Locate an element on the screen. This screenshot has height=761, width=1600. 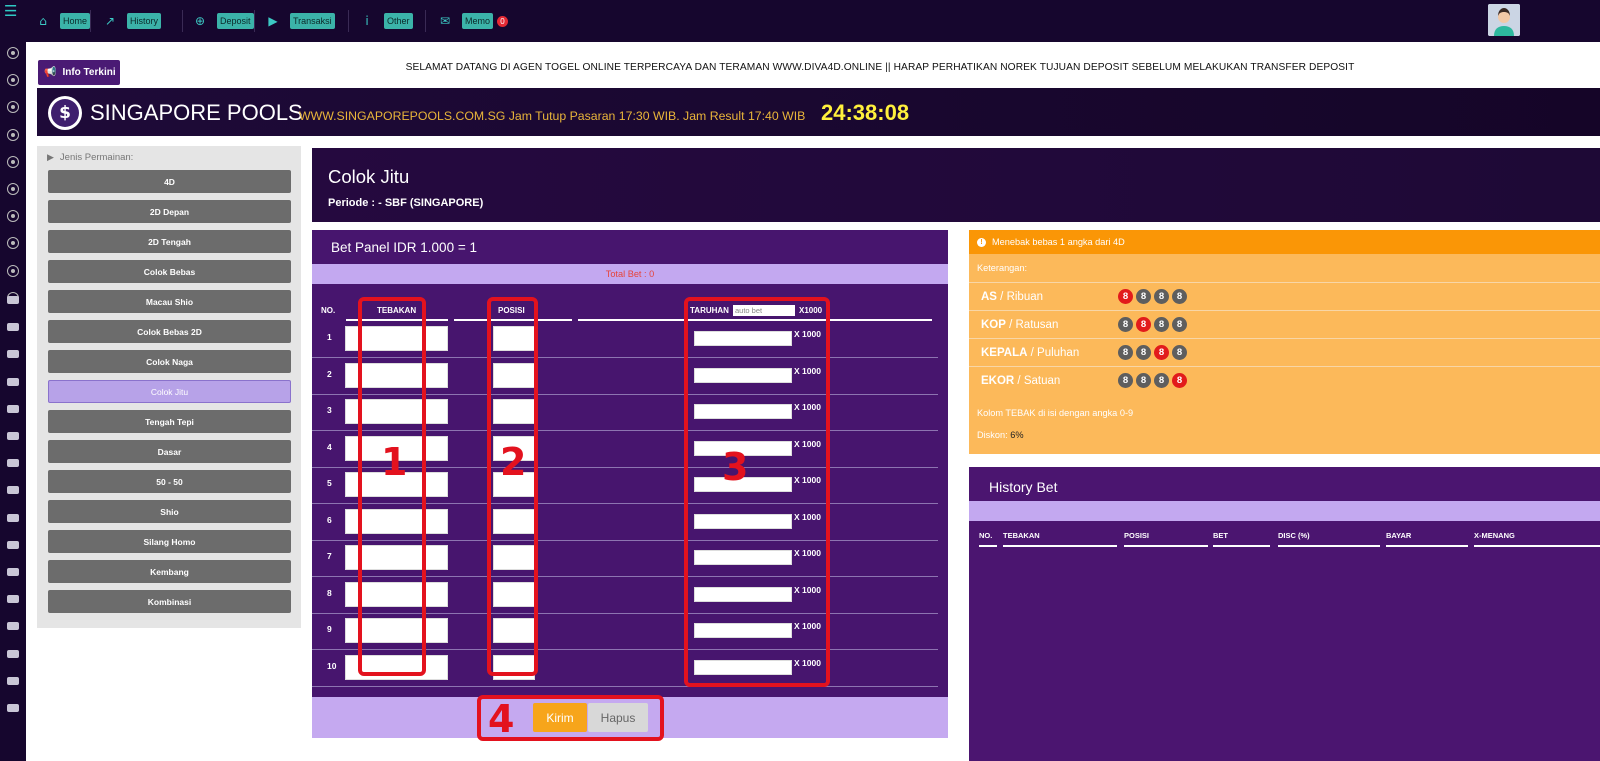
game-silang-homo: Silang Homo is located at coordinates (169, 541).